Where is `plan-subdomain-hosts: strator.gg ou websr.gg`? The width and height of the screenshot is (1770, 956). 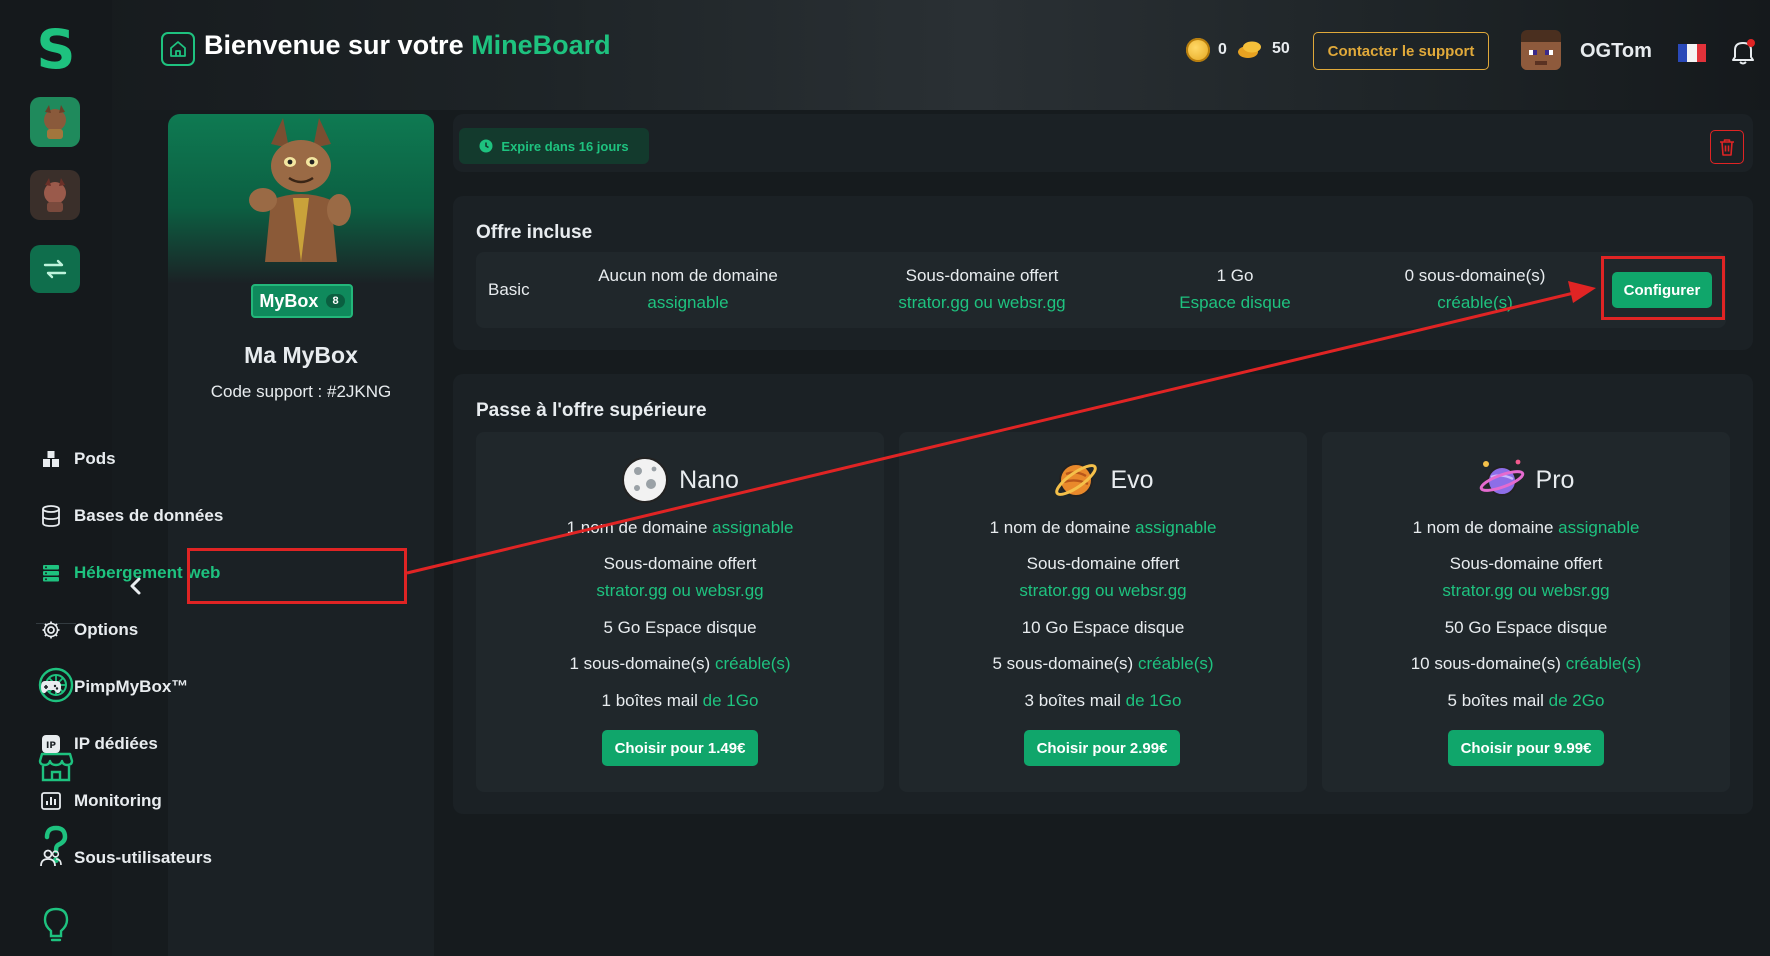
plan-subdomain-hosts: strator.gg ou websr.gg is located at coordinates (1526, 590).